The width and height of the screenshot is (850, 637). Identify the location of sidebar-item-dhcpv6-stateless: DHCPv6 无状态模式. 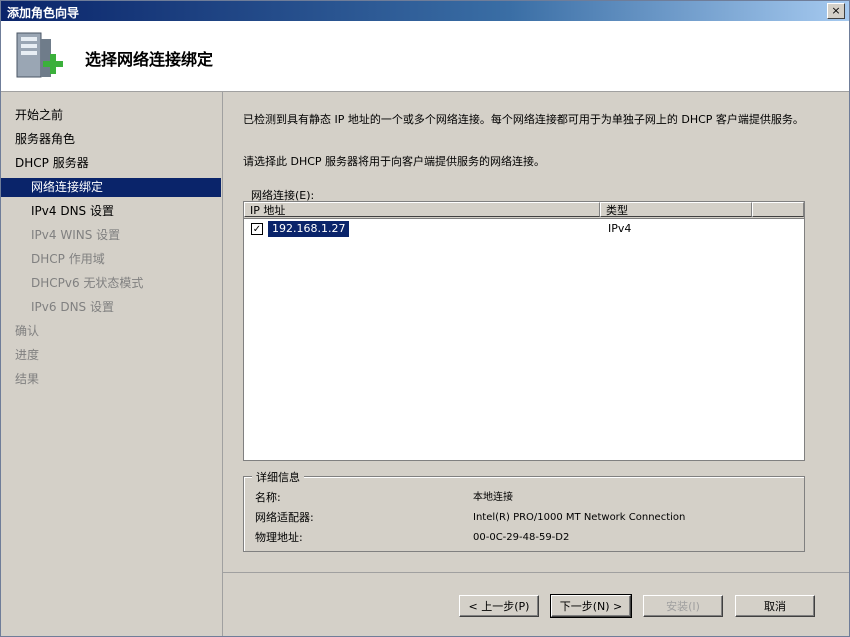
(87, 283).